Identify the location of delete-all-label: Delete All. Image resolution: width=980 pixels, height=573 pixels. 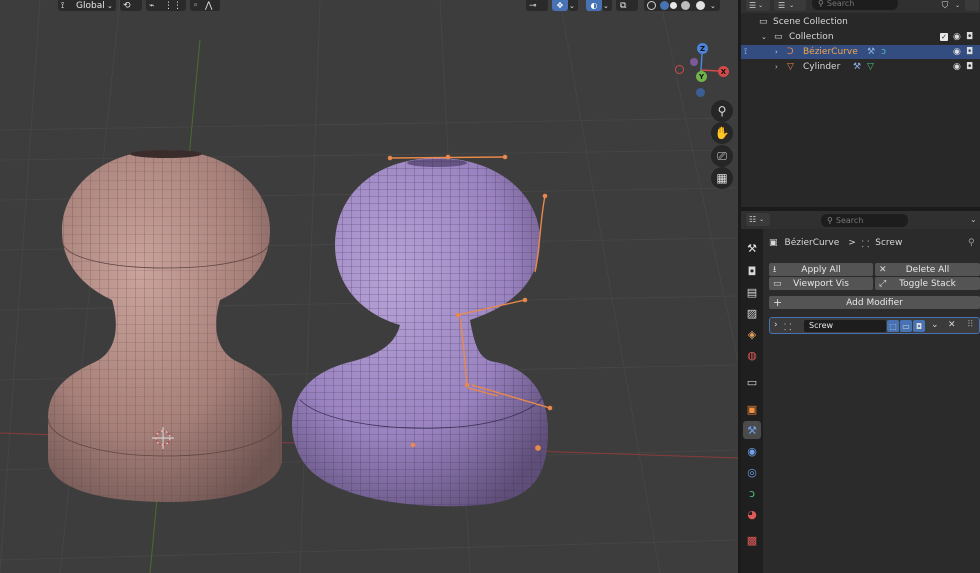
(927, 269).